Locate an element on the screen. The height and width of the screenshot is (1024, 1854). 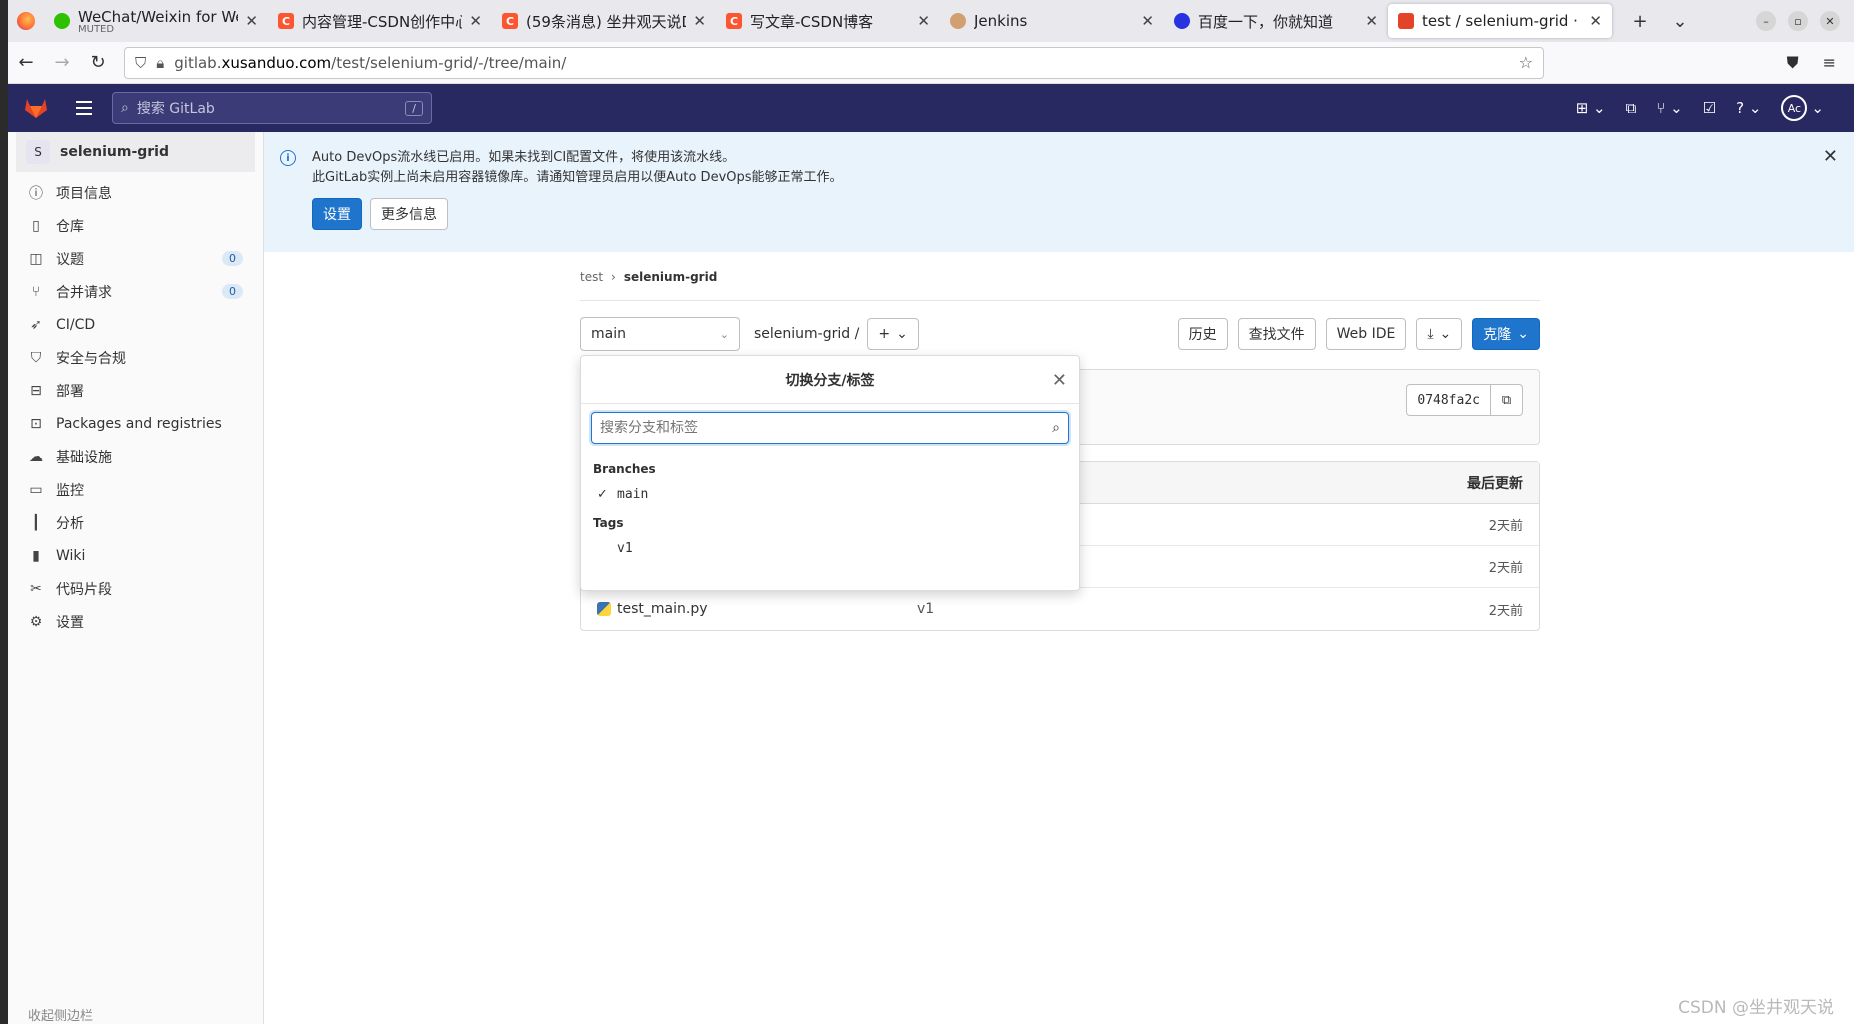
branch-name: main is located at coordinates (633, 494).